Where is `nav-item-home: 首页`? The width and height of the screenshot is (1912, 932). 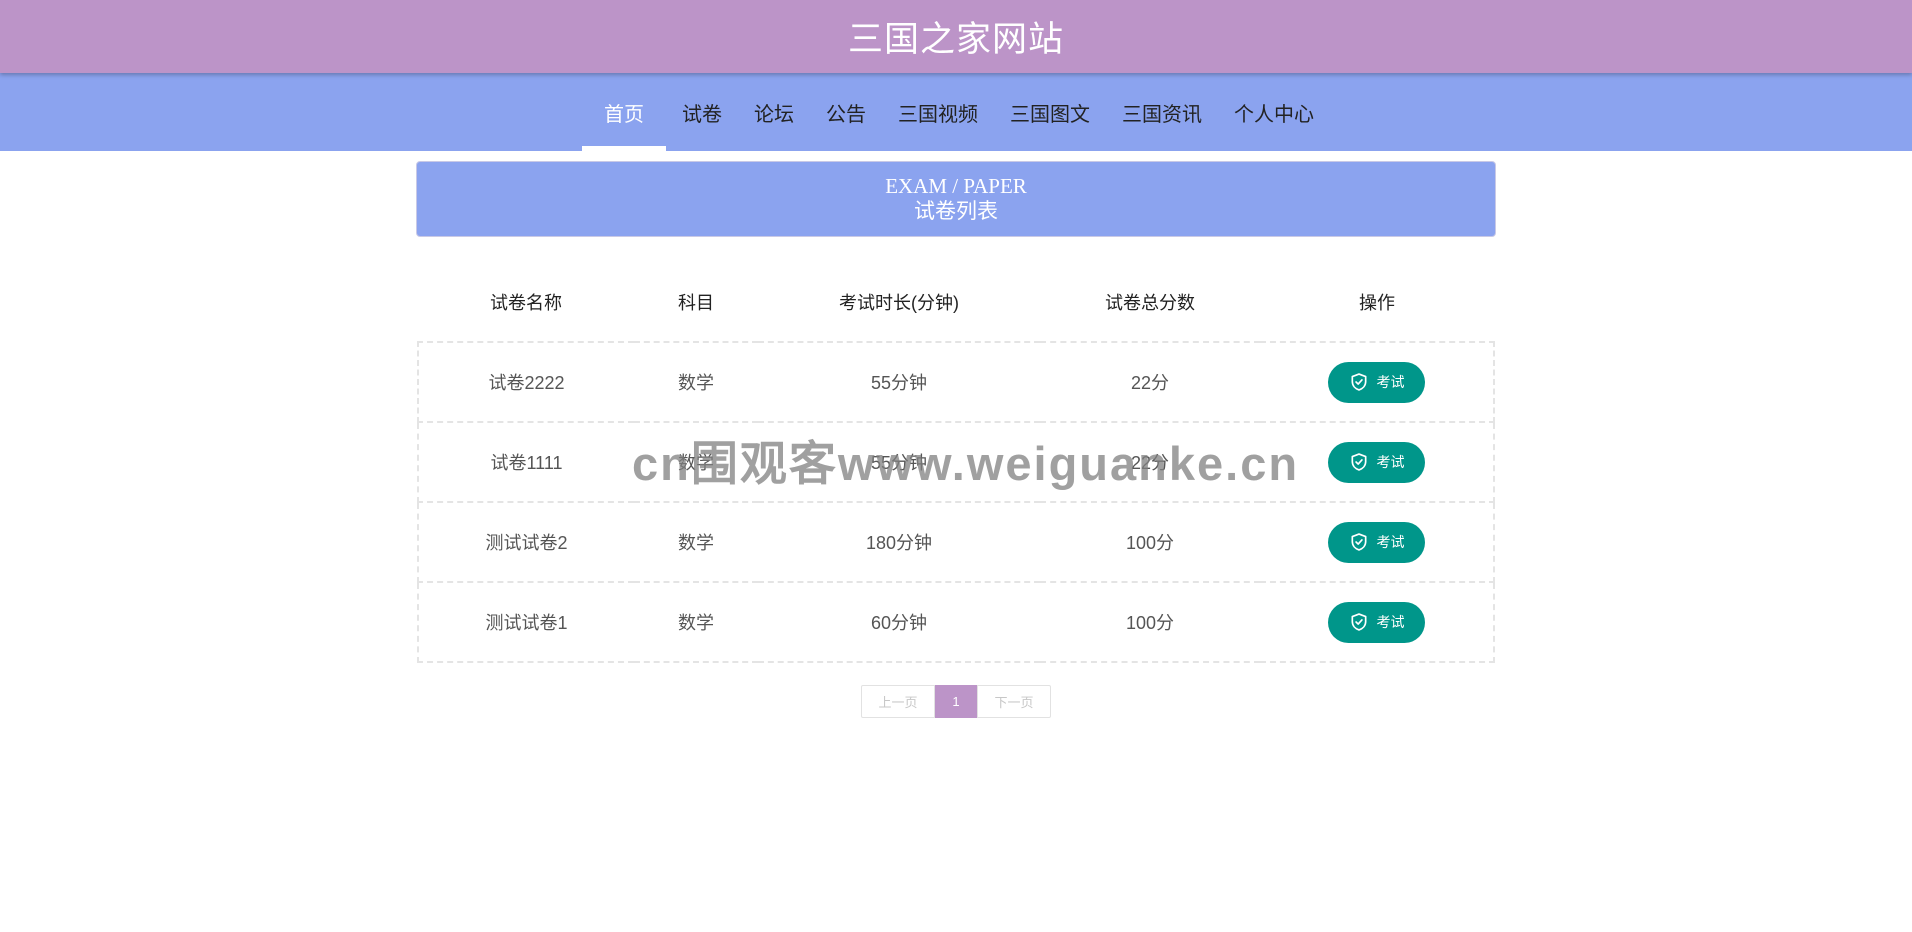
nav-item-home: 首页 is located at coordinates (624, 112).